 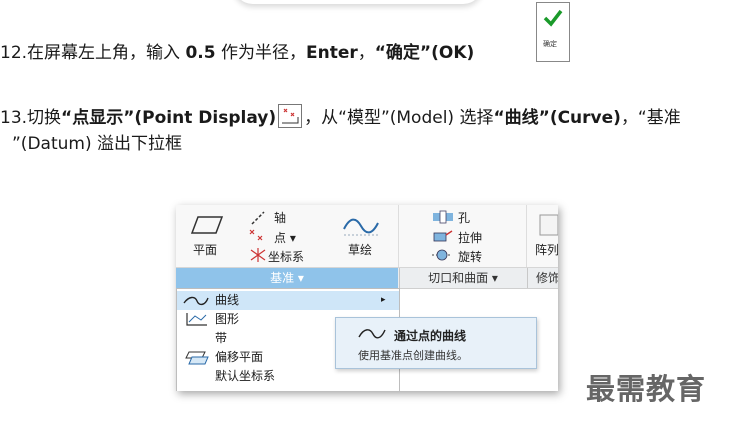 I want to click on axis-button: 轴, so click(x=280, y=217).